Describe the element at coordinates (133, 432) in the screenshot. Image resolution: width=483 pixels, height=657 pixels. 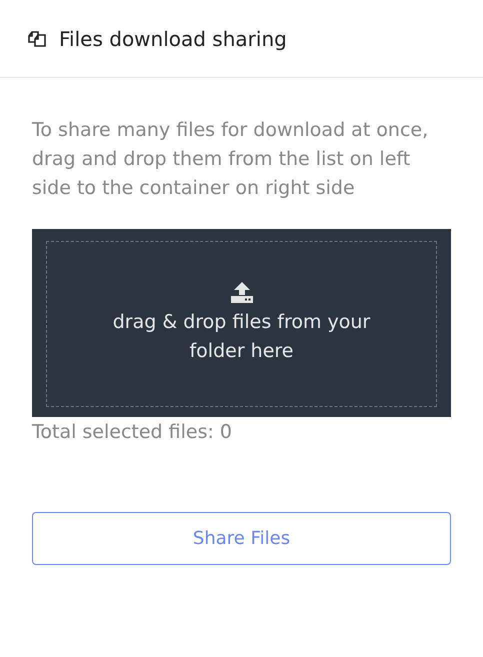
I see `total-count: Total selected files: 0` at that location.